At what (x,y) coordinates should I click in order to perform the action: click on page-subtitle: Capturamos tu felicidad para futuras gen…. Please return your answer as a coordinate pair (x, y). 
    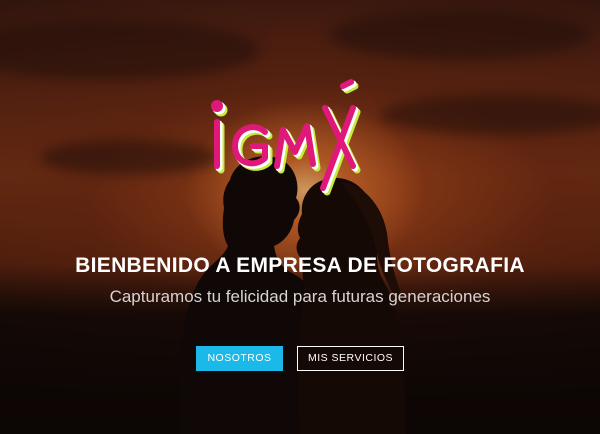
    Looking at the image, I should click on (300, 296).